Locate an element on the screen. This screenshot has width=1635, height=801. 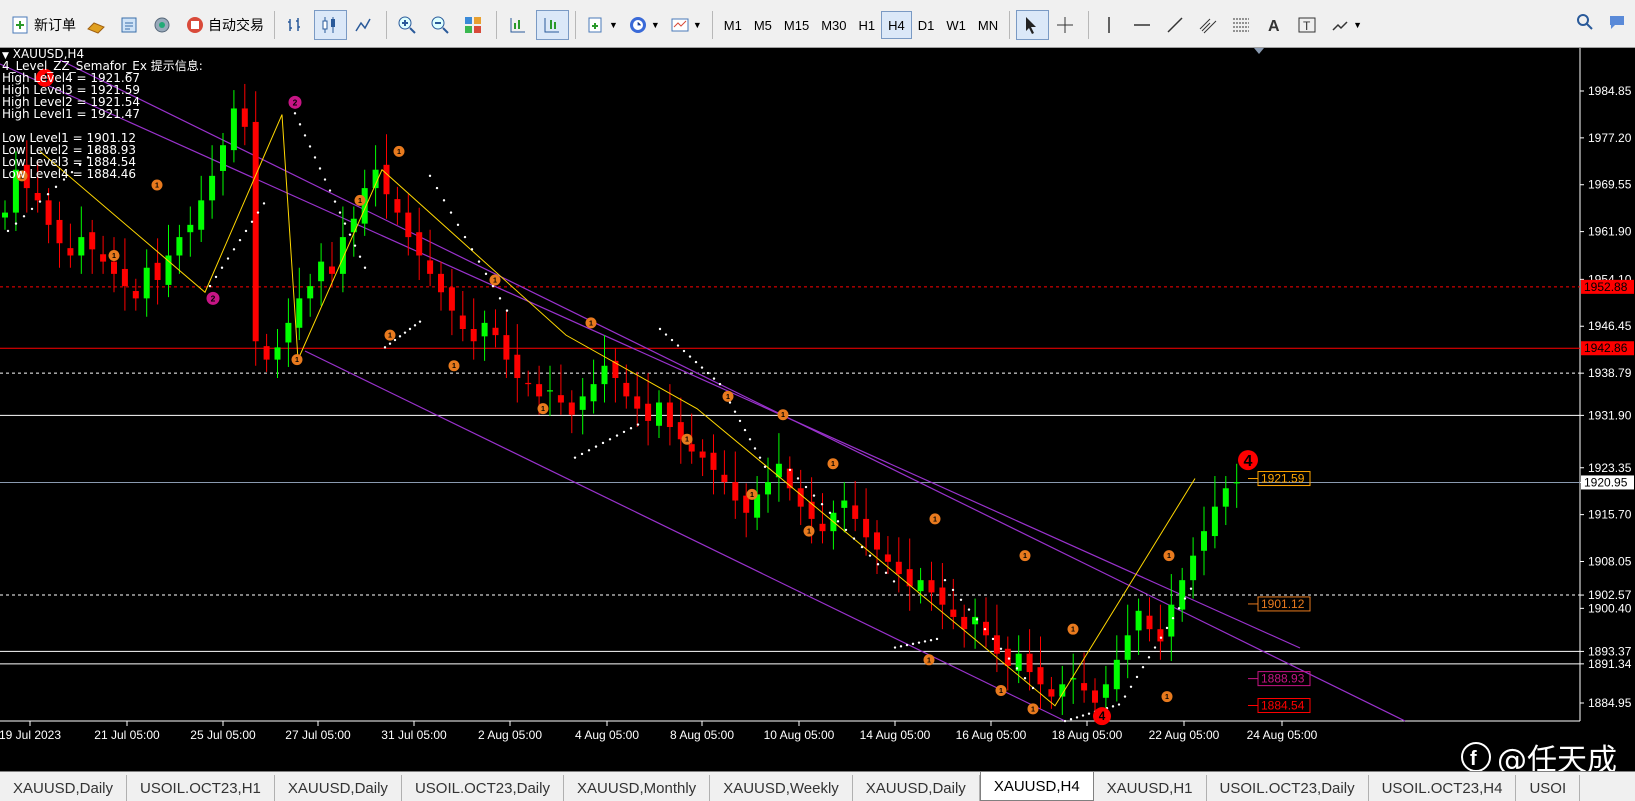
chart-tab: USOIL.OCT23,H4 is located at coordinates (1443, 788).